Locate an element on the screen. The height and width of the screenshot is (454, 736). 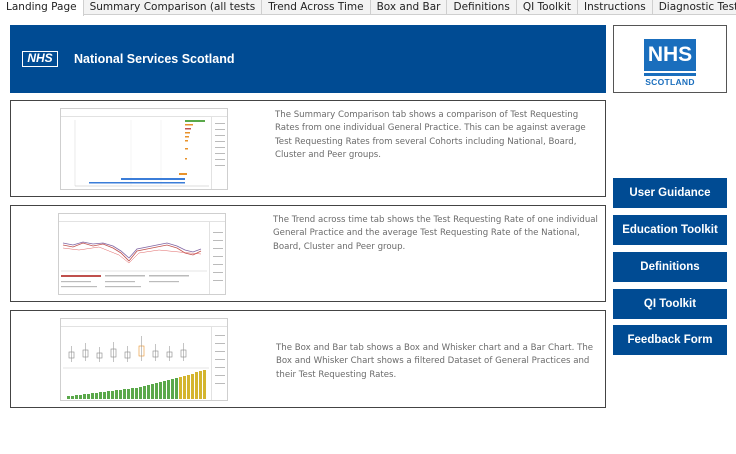
tab-summary-comparison: Summary Comparison (all tests is located at coordinates (173, 7).